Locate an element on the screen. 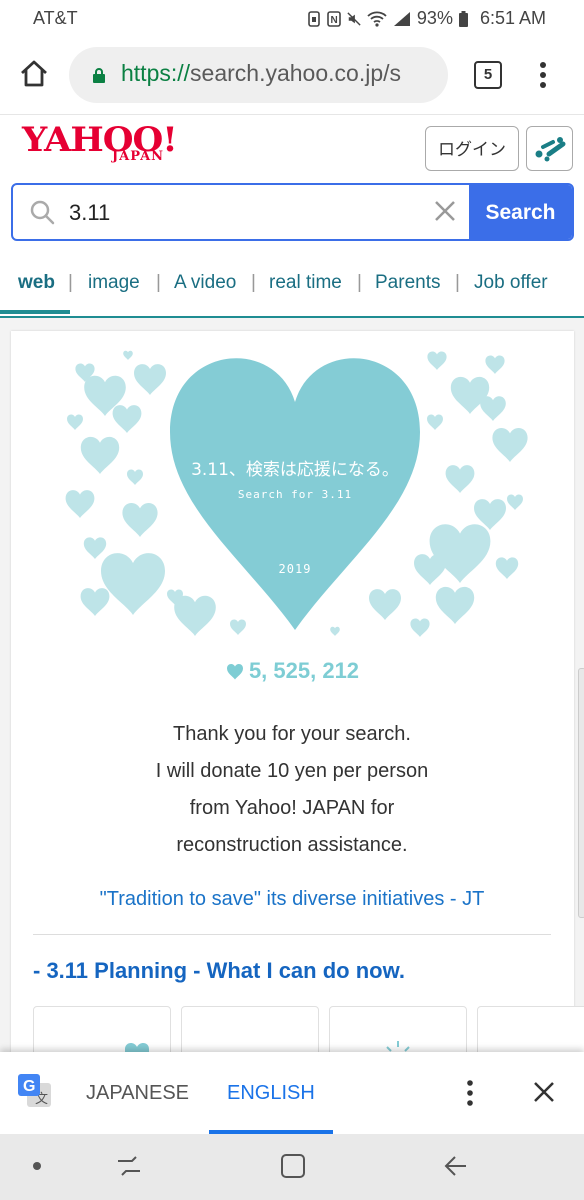  google-translate-icon: 文G is located at coordinates (34, 1090).